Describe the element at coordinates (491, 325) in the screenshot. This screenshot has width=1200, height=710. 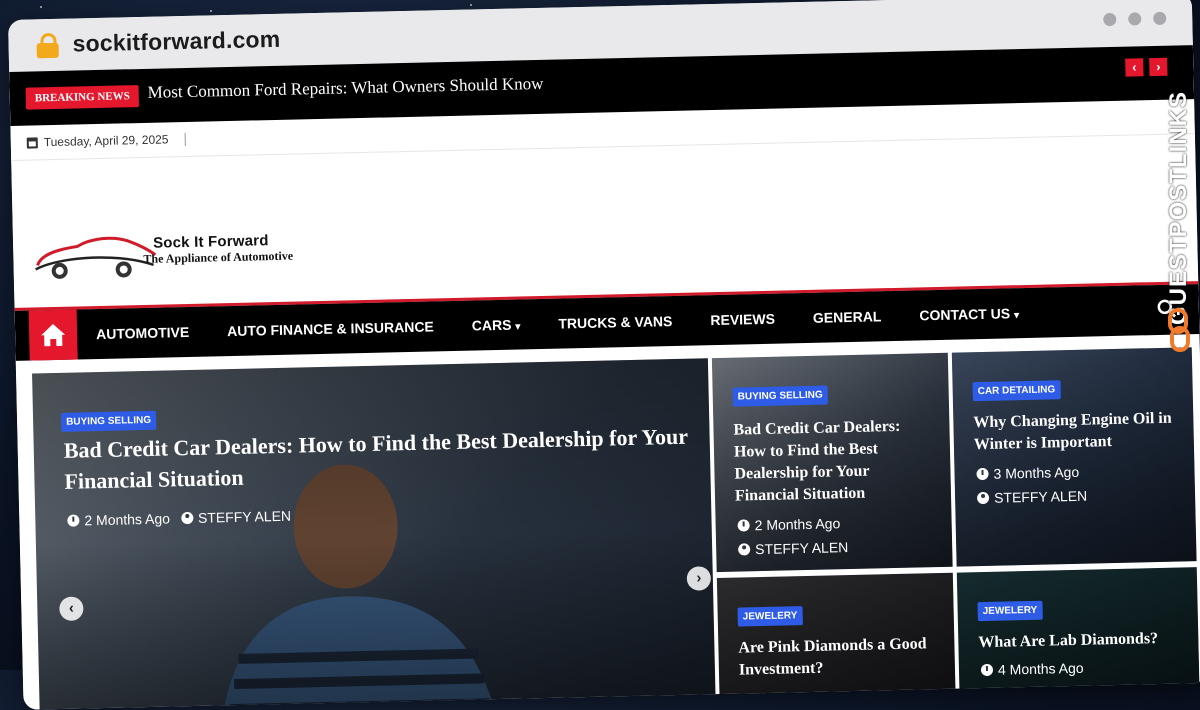
I see `menu-item-label: CARS` at that location.